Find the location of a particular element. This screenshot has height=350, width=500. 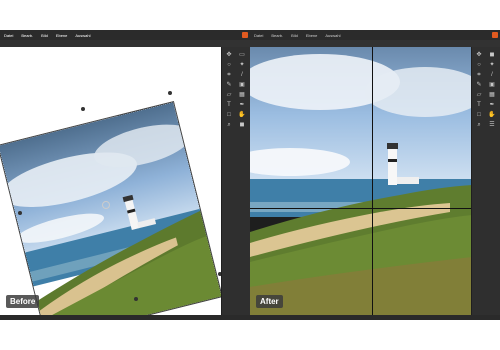

vertical-guide-line is located at coordinates (372, 181).